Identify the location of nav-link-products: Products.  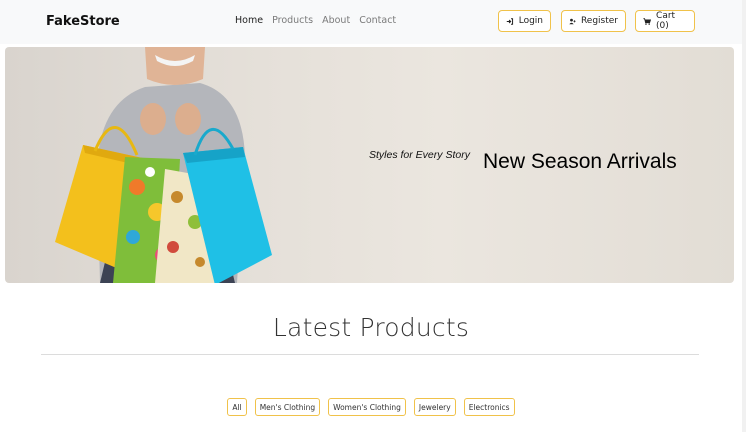
(292, 20).